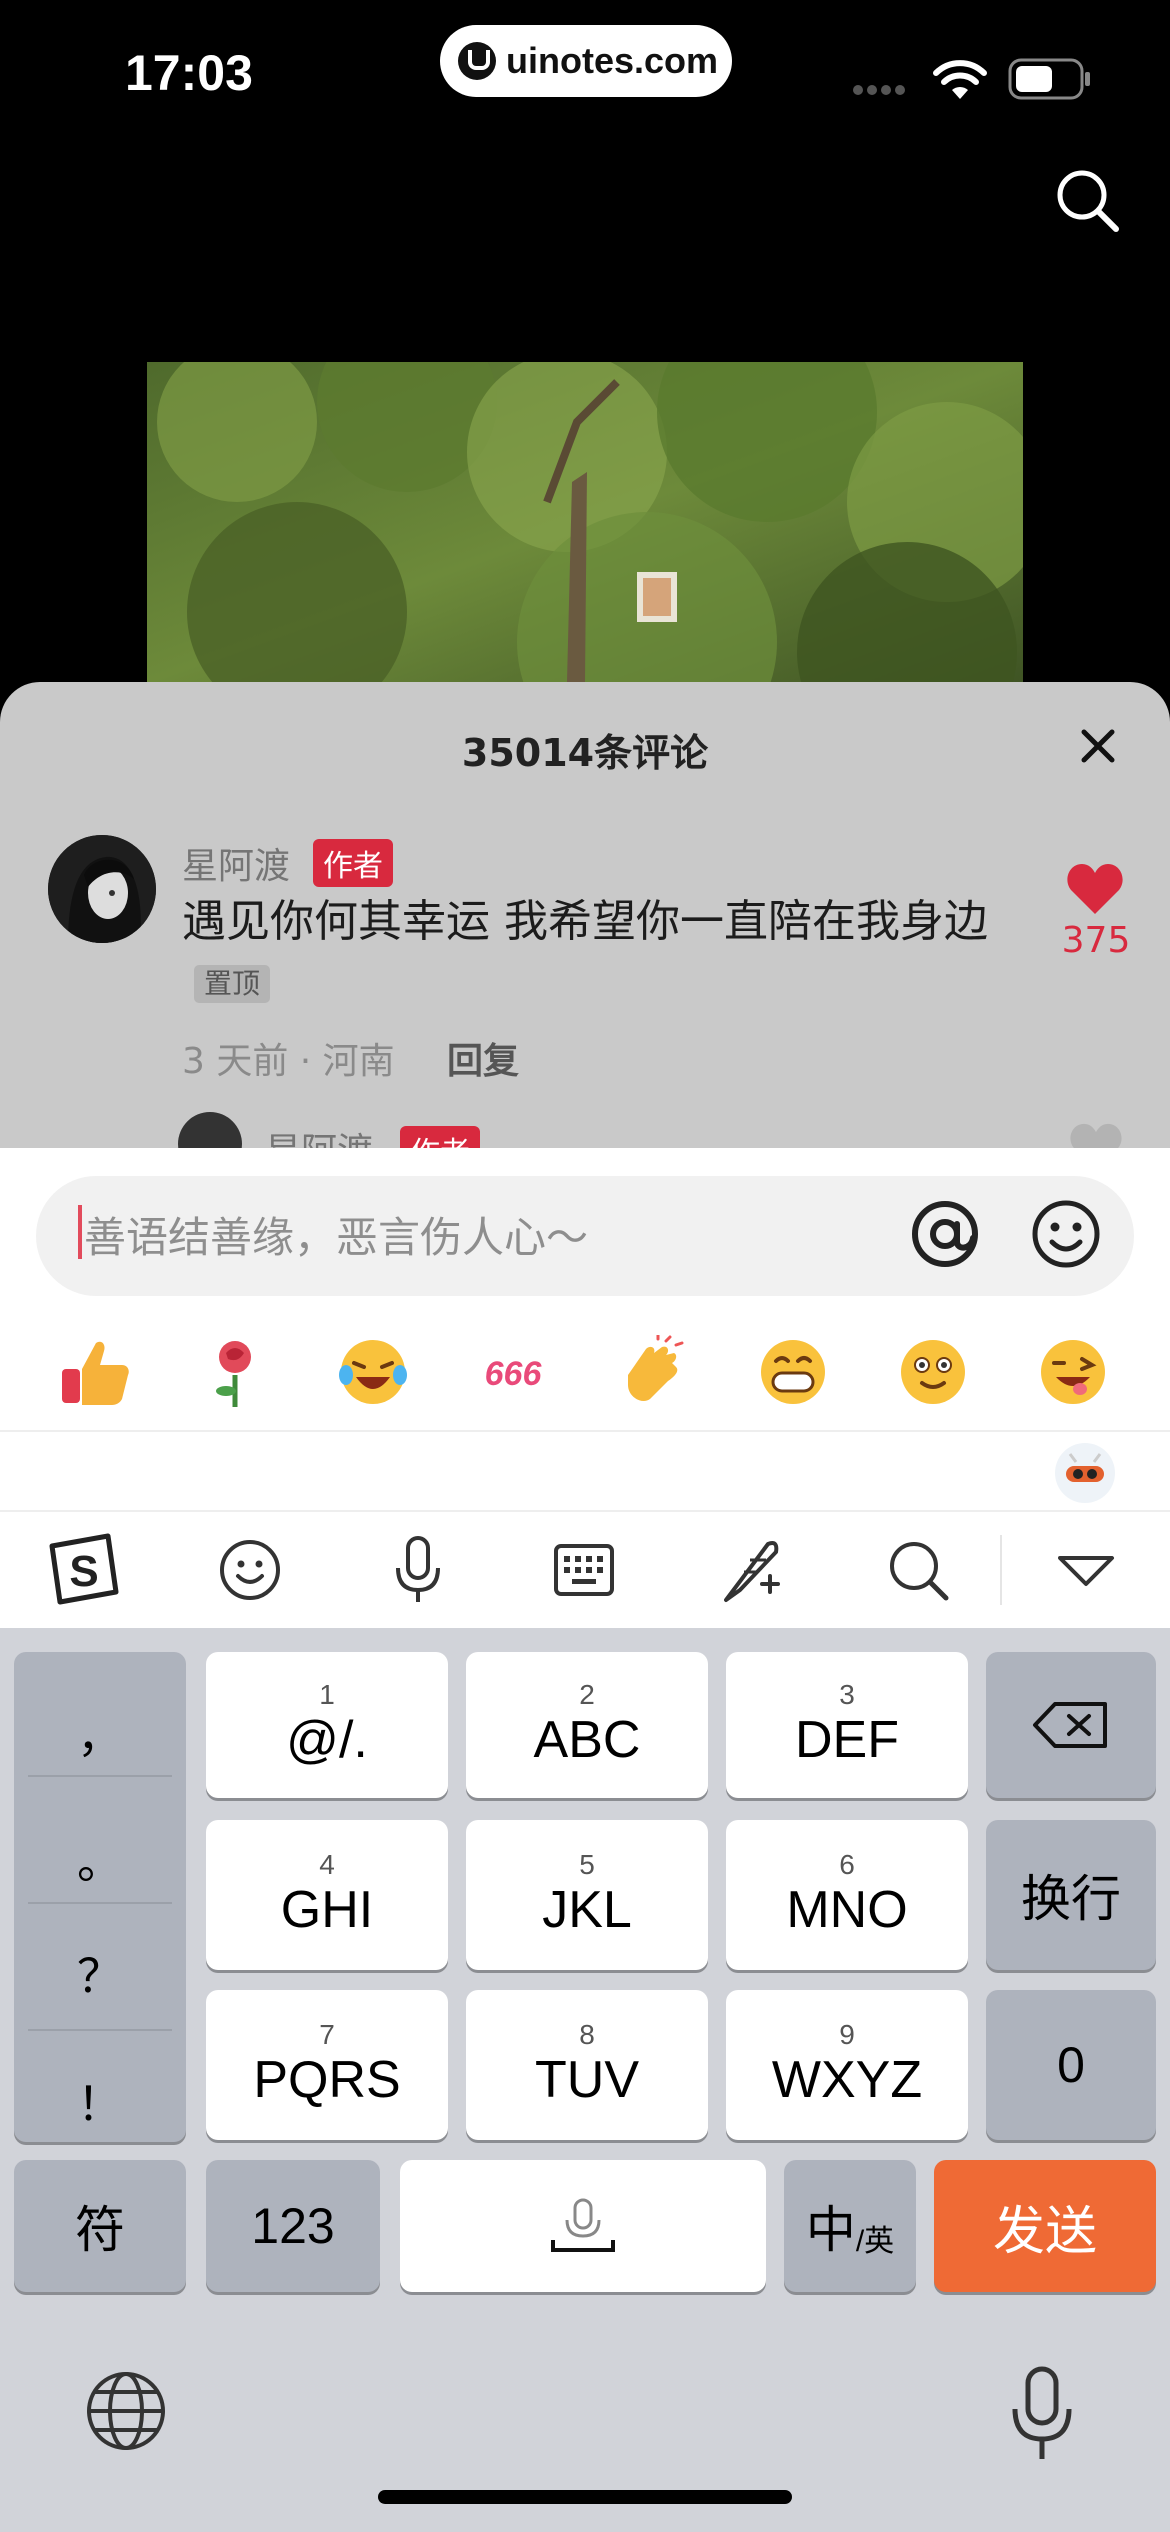  What do you see at coordinates (1049, 79) in the screenshot?
I see `battery-icon` at bounding box center [1049, 79].